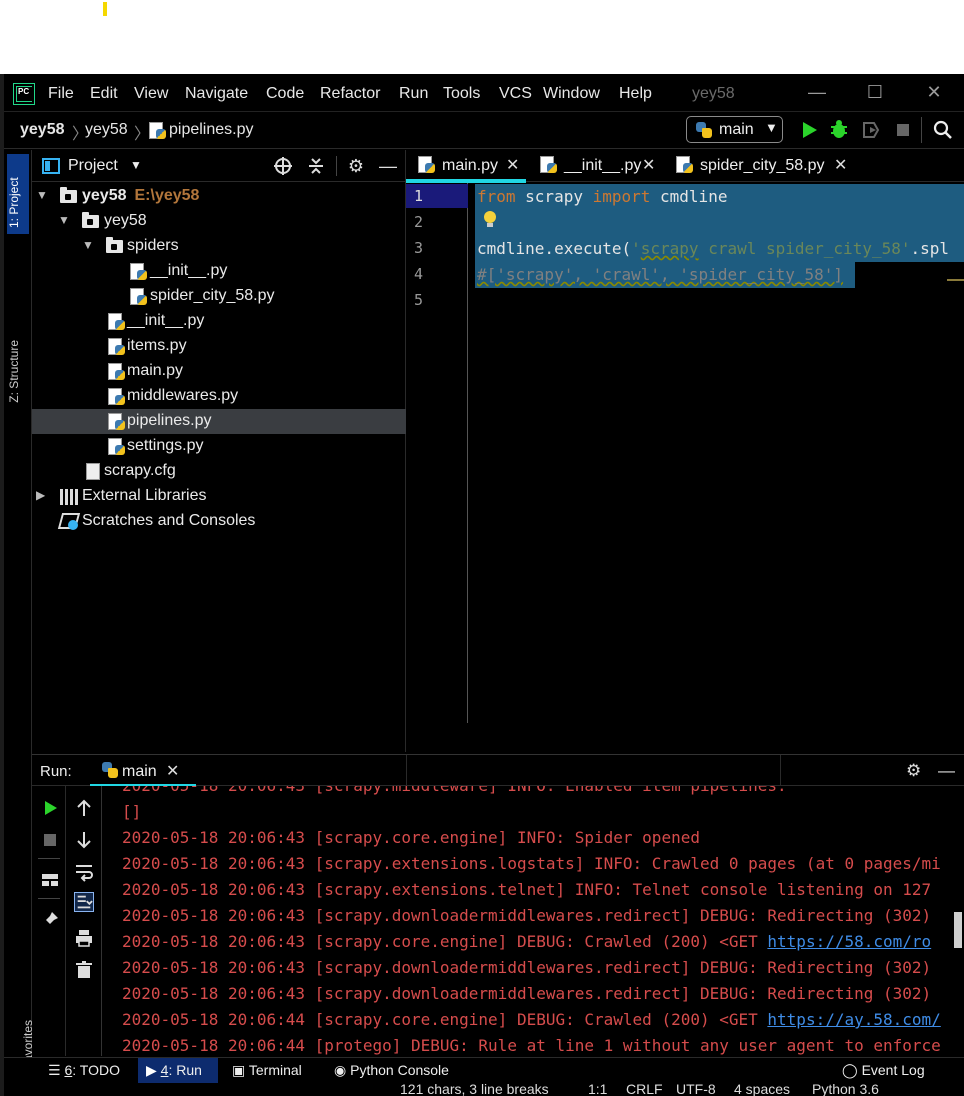  Describe the element at coordinates (84, 808) in the screenshot. I see `arrow-up-icon` at that location.